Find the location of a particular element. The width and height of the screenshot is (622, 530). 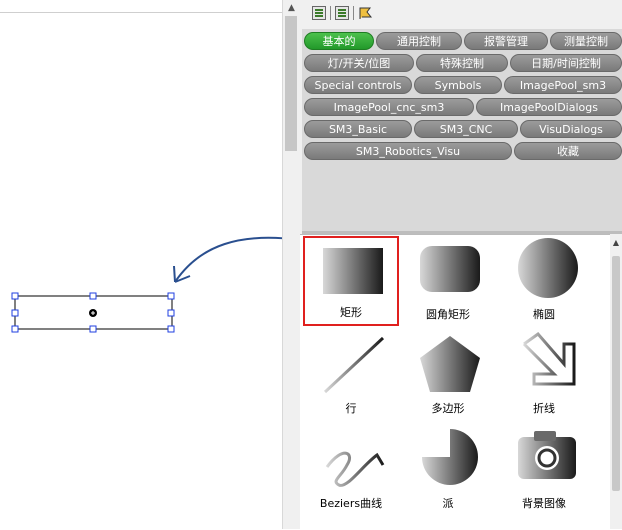

item-polyline: 折线 is located at coordinates (544, 375).